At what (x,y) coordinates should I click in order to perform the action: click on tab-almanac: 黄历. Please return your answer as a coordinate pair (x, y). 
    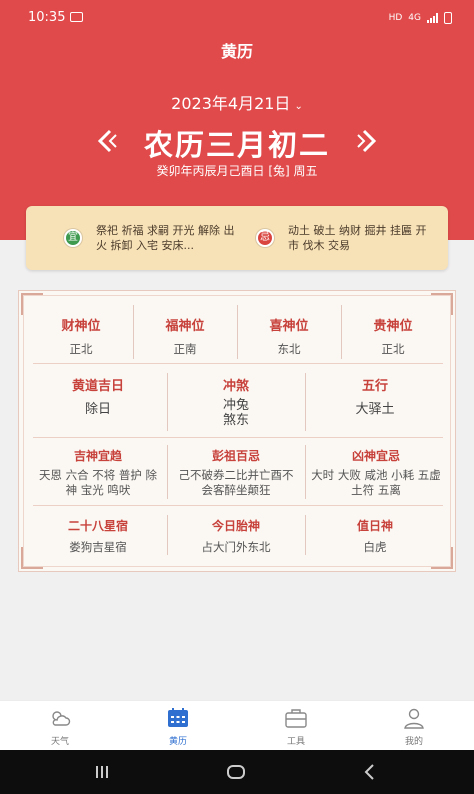
    Looking at the image, I should click on (178, 727).